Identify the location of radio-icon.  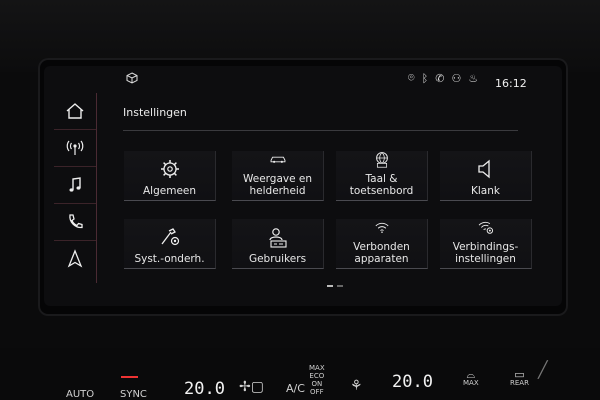
(75, 147).